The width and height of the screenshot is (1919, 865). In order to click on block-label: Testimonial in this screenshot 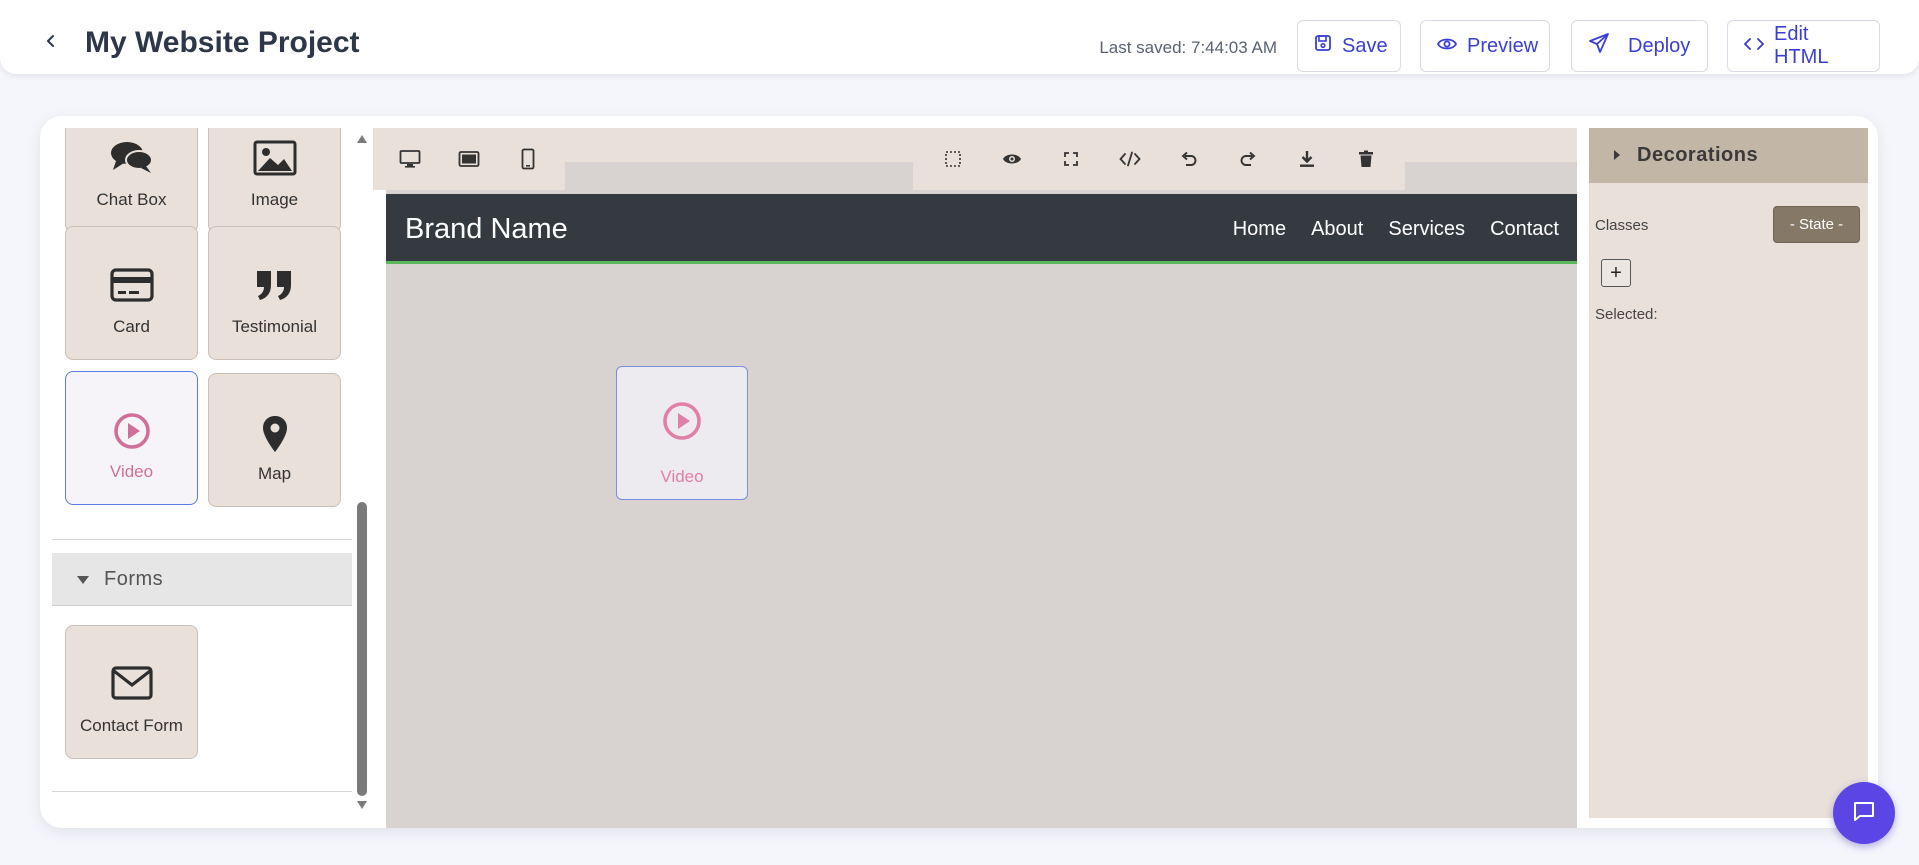, I will do `click(274, 326)`.